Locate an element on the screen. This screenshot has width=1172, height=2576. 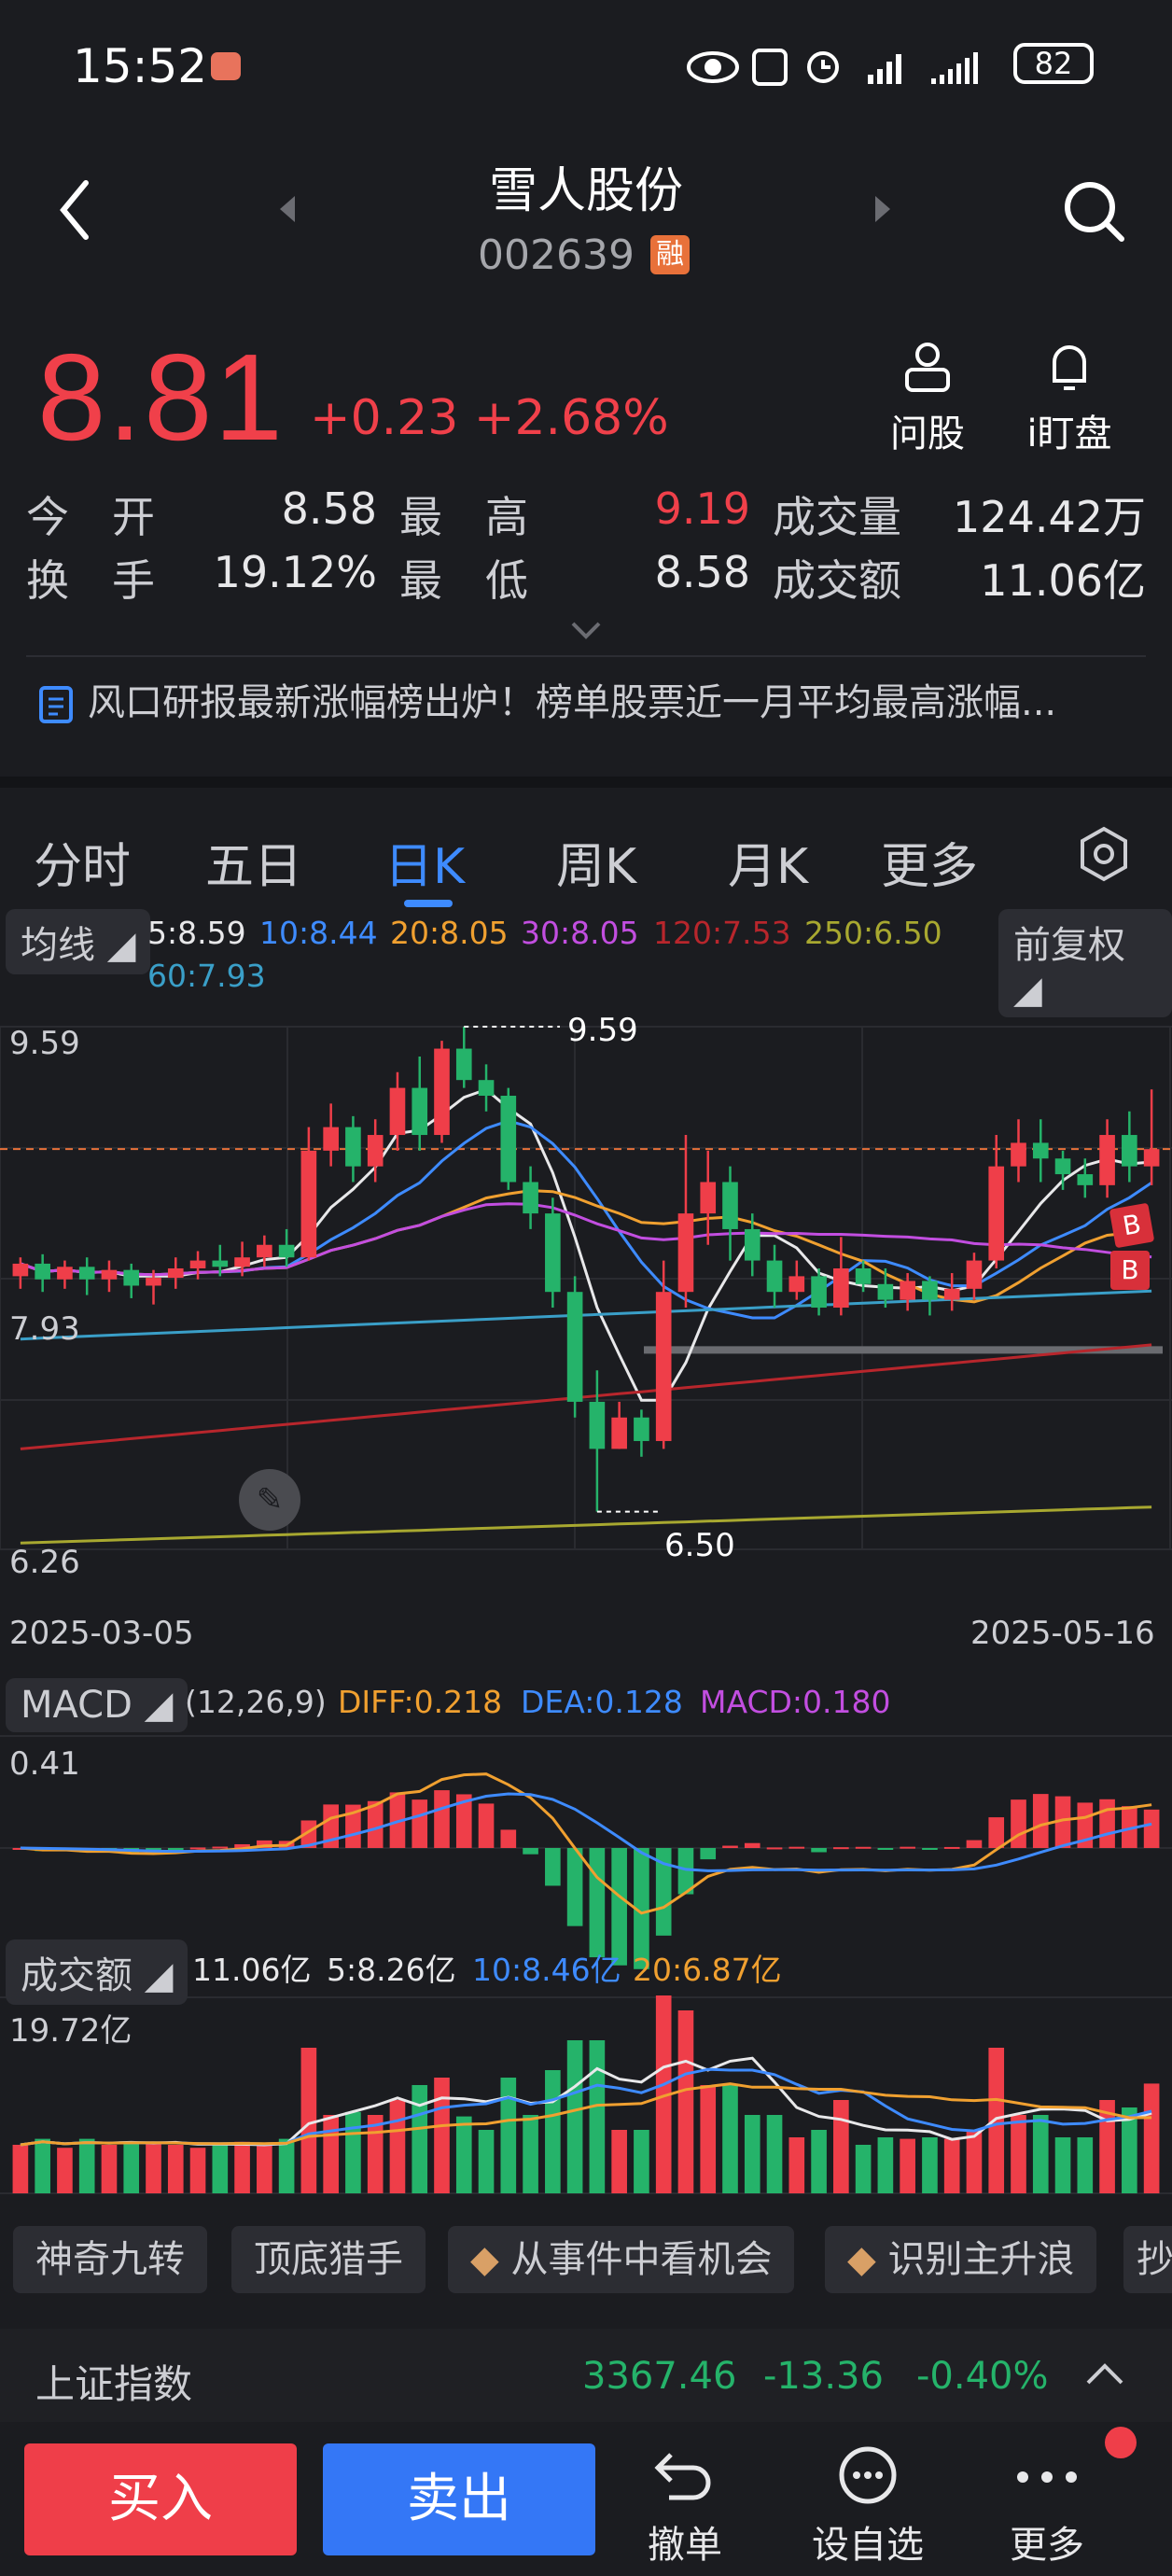
index-value: 3367.46 is located at coordinates (659, 2376).